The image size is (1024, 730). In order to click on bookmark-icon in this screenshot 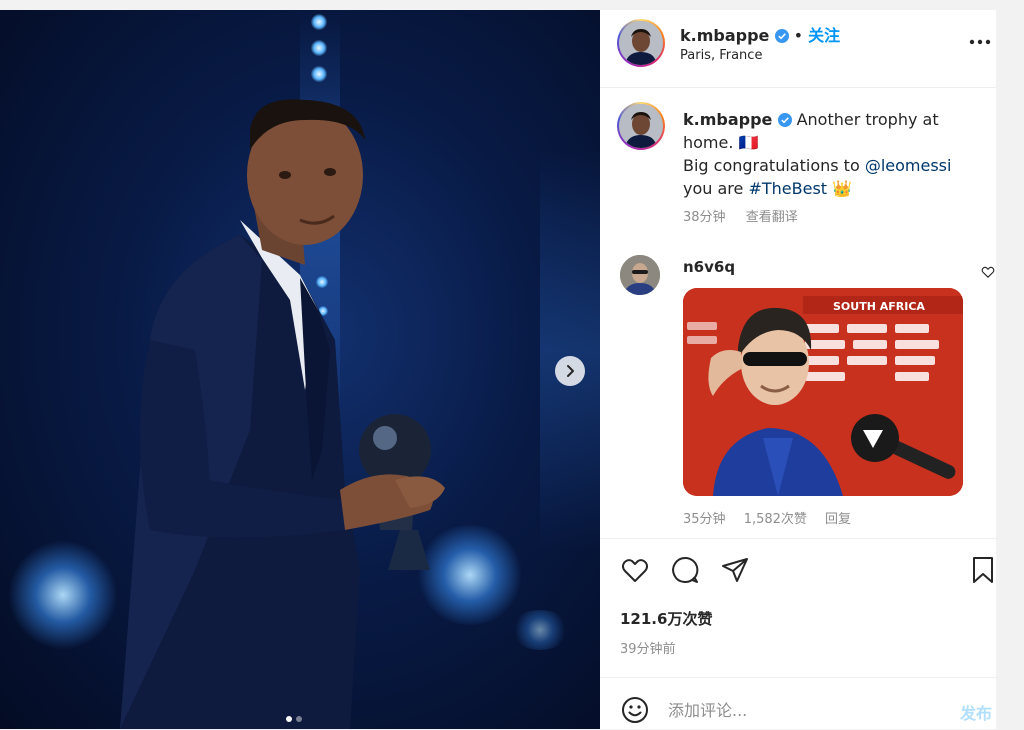, I will do `click(983, 570)`.